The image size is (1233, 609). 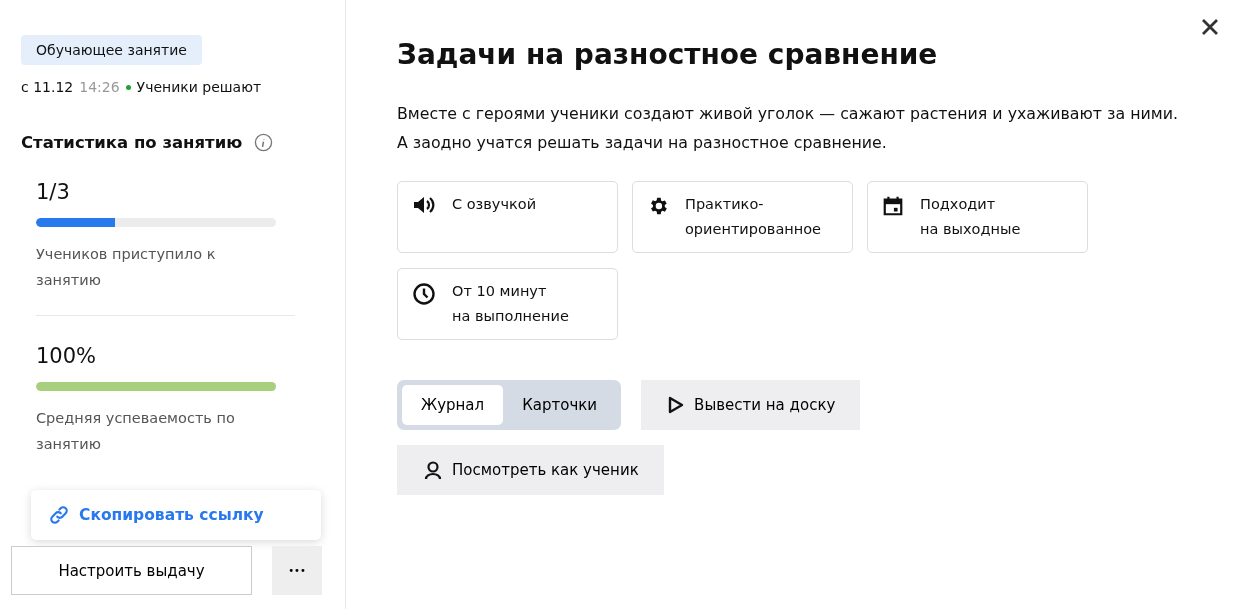 I want to click on feature-text: на выполнение, so click(x=510, y=316).